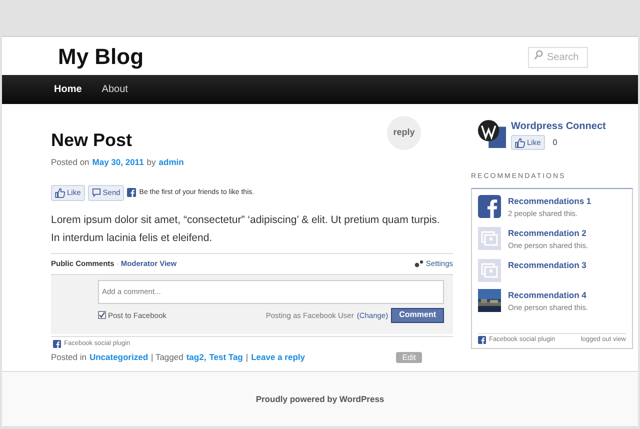 The width and height of the screenshot is (640, 429). I want to click on reply-bubble: reply, so click(404, 133).